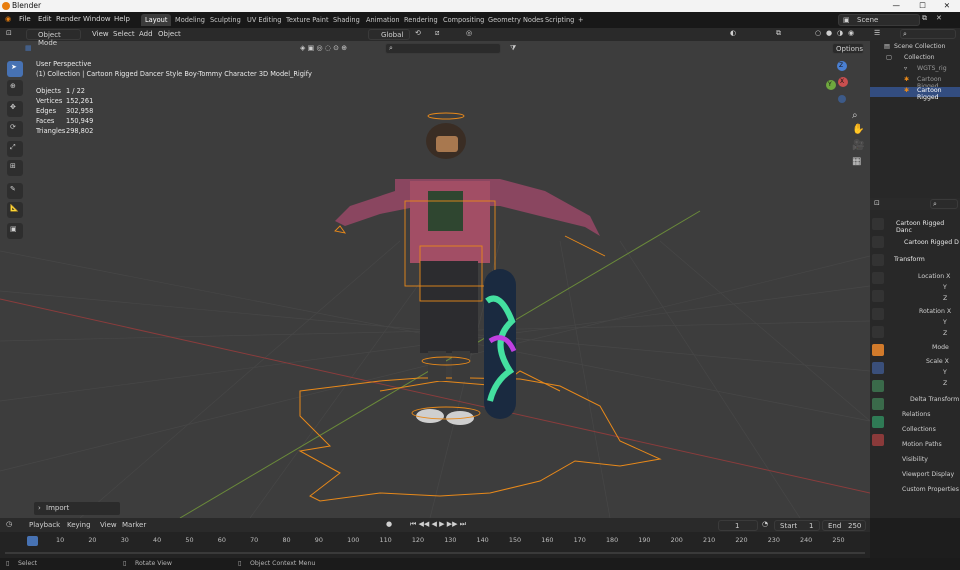  Describe the element at coordinates (934, 399) in the screenshot. I see `delta-transform-panel: Delta Transform` at that location.